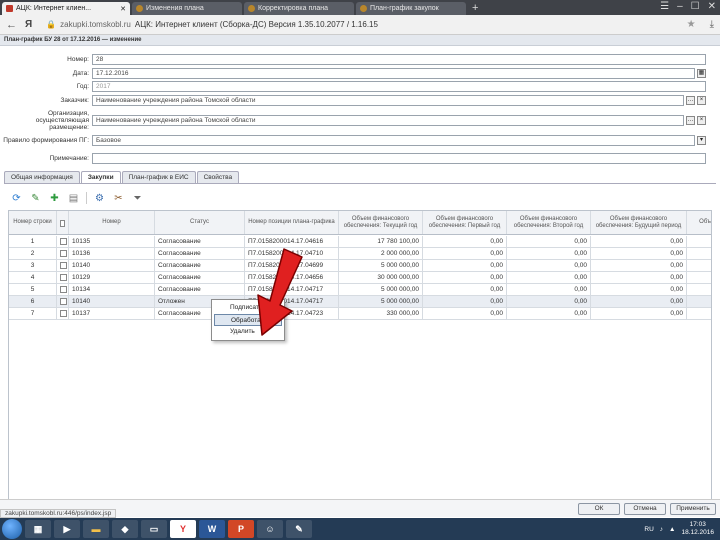  What do you see at coordinates (86, 198) in the screenshot?
I see `toolbar-separator` at bounding box center [86, 198].